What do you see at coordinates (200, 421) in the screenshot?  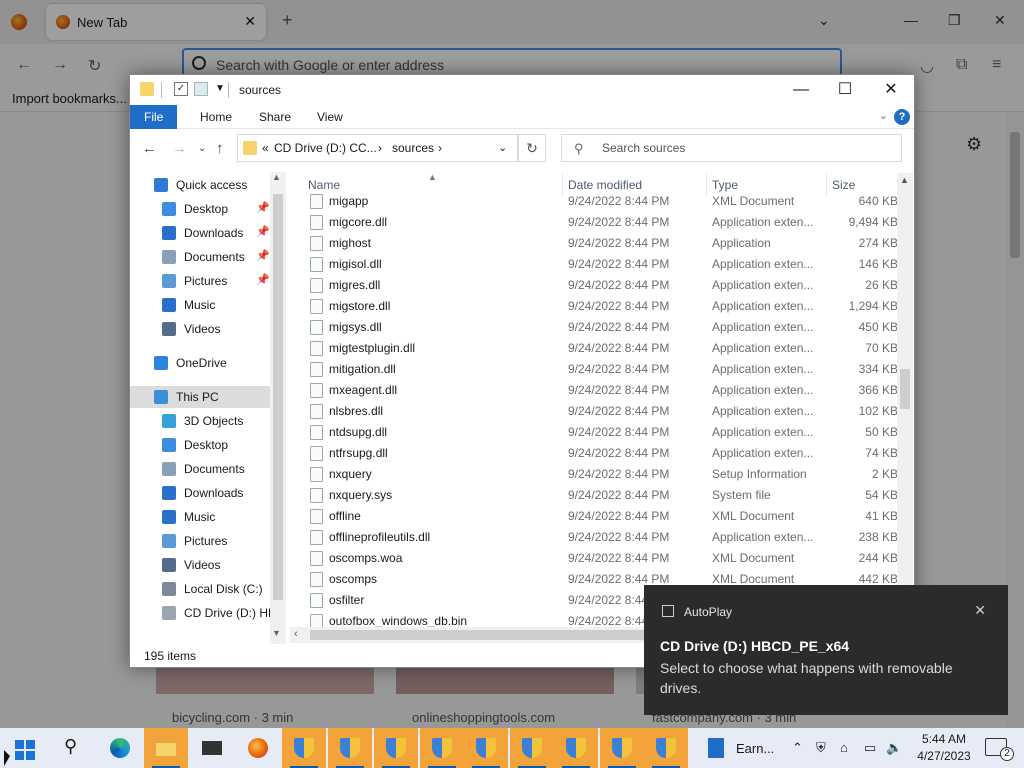 I see `nav-item: 3D Objects` at bounding box center [200, 421].